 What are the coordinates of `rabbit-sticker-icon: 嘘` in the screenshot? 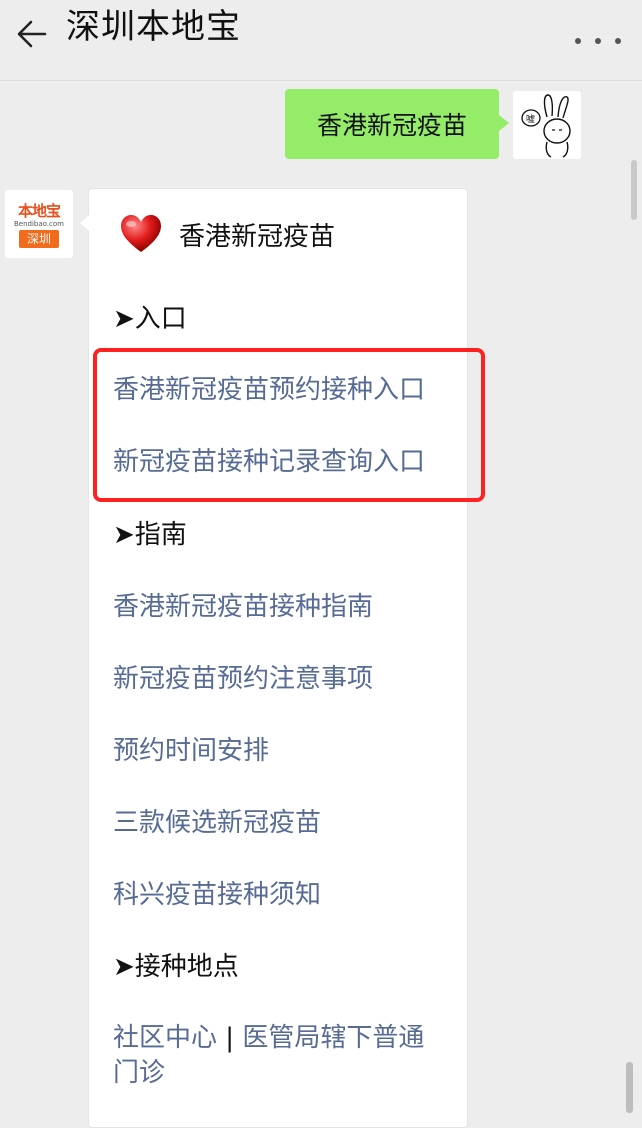 It's located at (546, 126).